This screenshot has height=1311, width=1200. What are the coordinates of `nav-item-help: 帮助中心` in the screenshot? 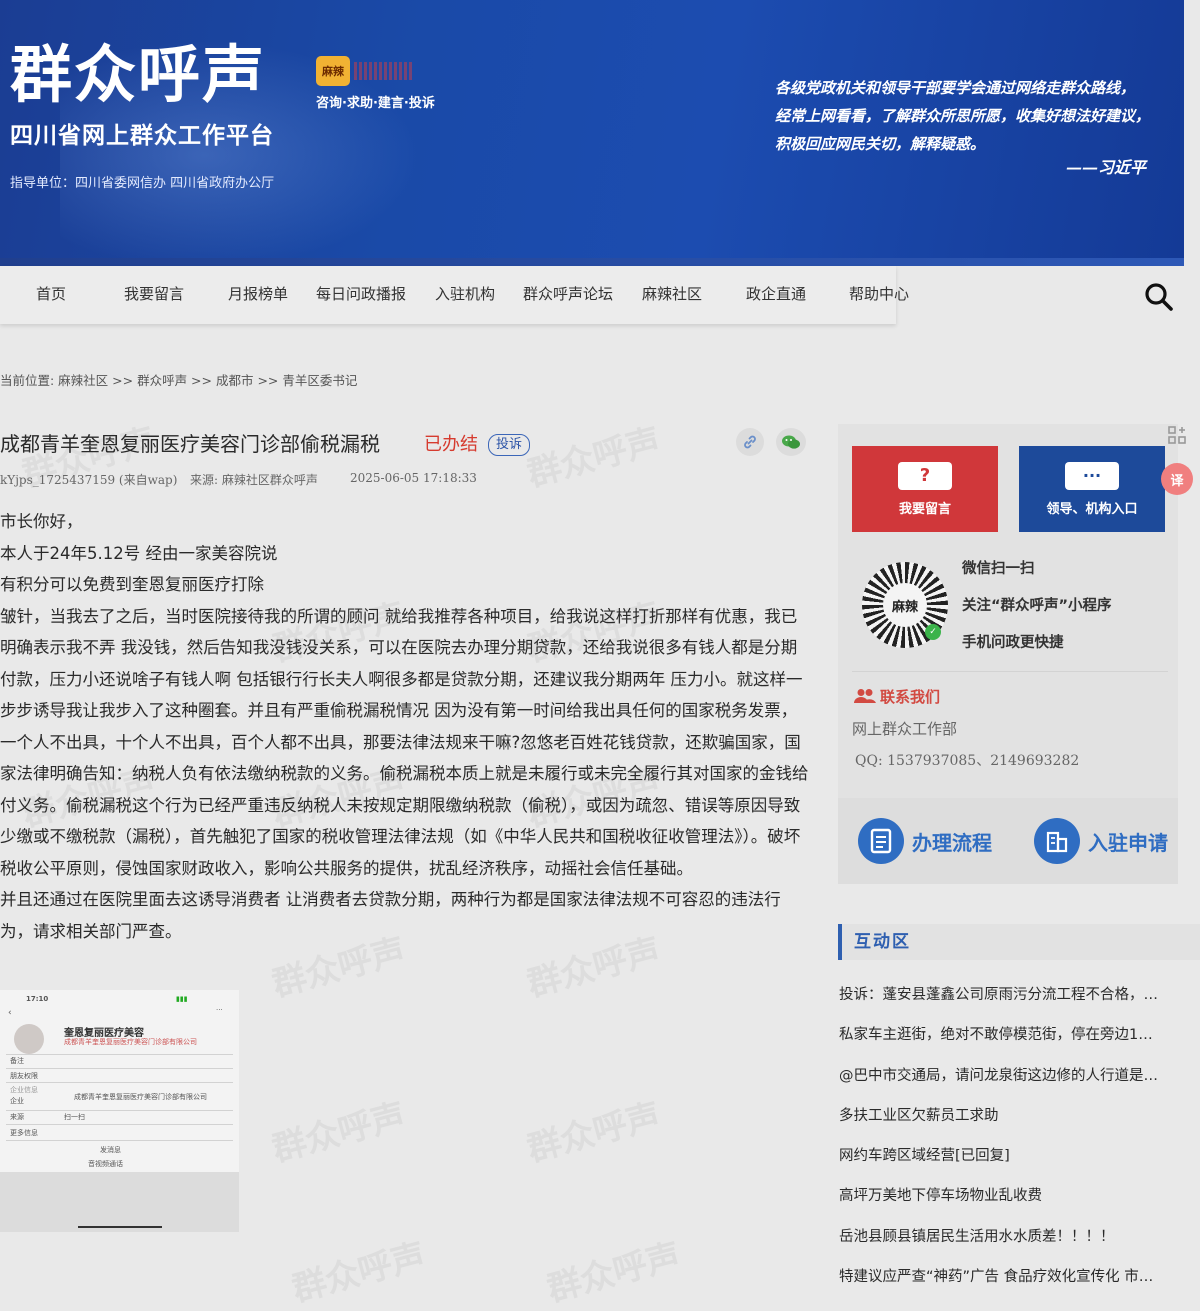 It's located at (879, 295).